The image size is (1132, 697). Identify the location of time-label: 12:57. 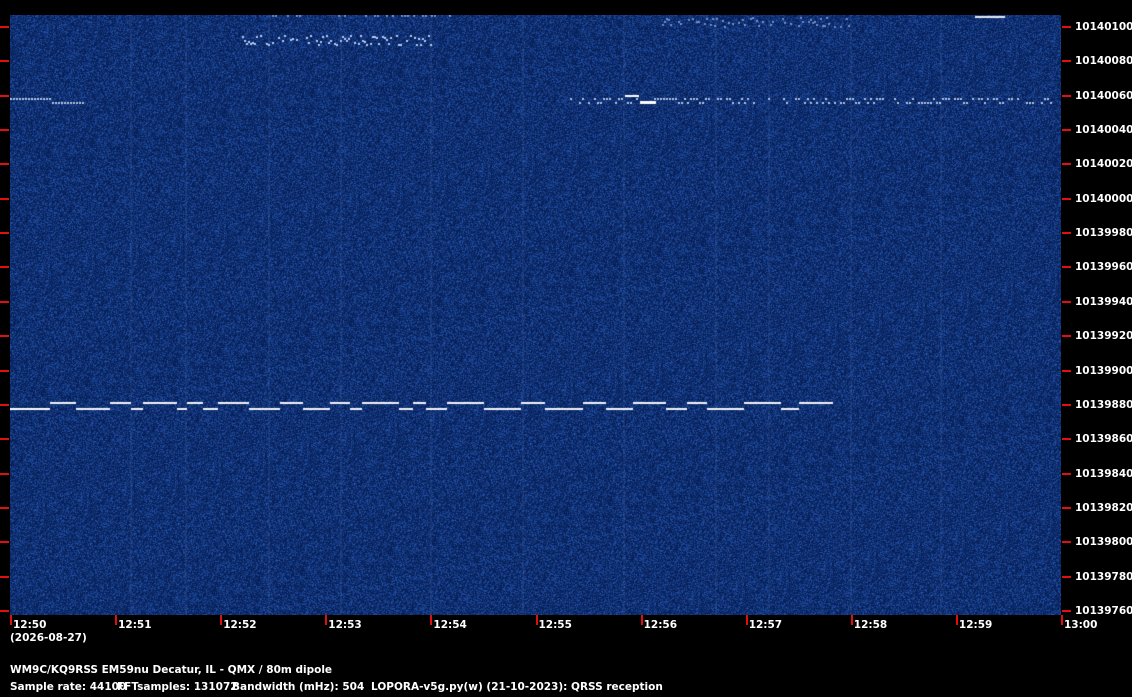
(765, 625).